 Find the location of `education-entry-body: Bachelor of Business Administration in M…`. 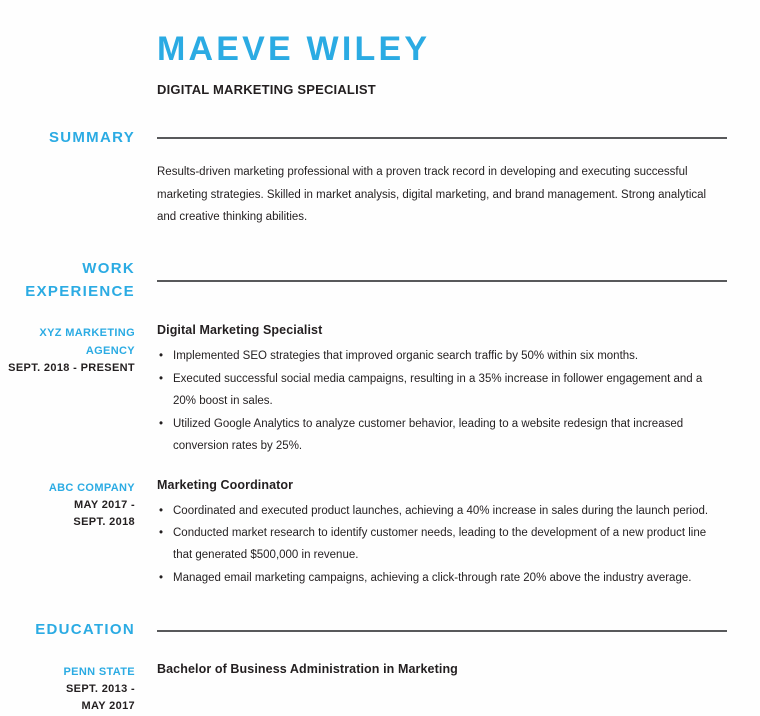

education-entry-body: Bachelor of Business Administration in M… is located at coordinates (447, 669).